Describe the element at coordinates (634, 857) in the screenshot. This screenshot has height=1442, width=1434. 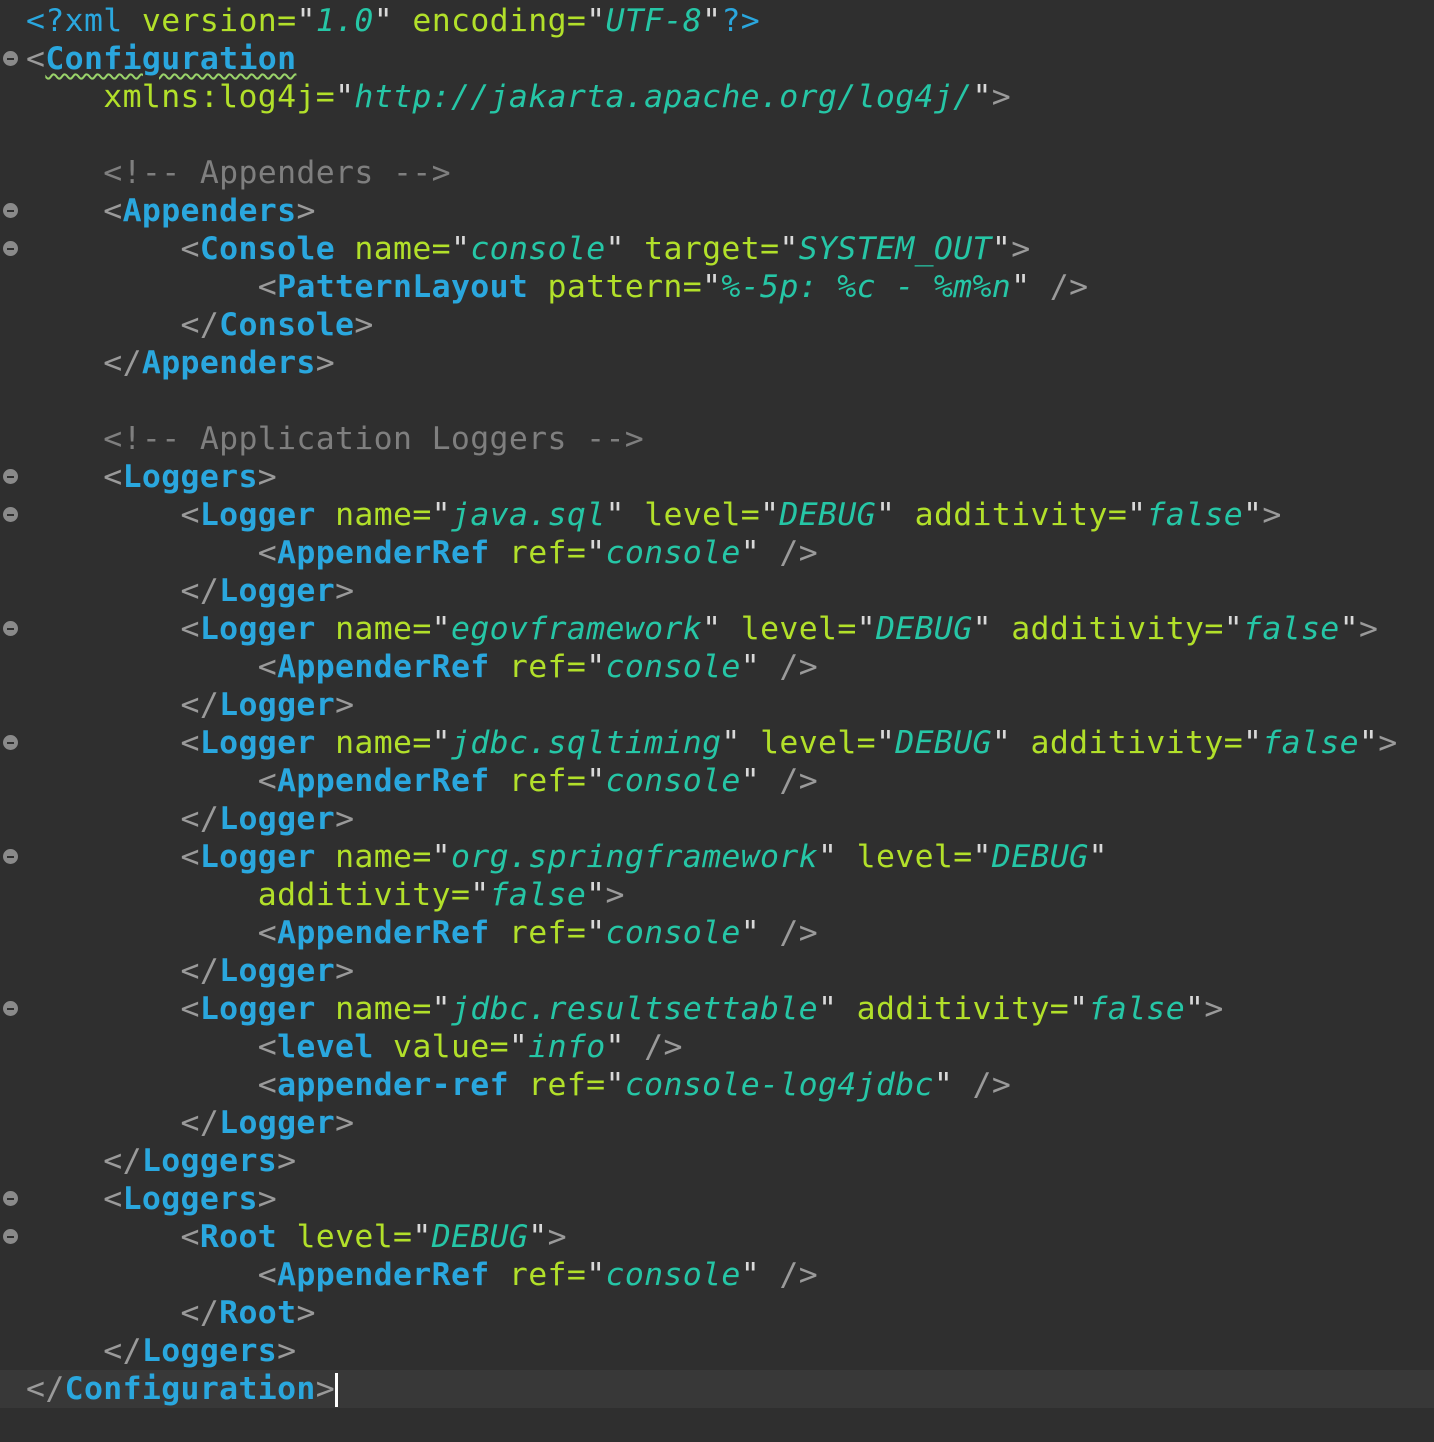
I see `xml-attribute-value: org.springframework` at that location.